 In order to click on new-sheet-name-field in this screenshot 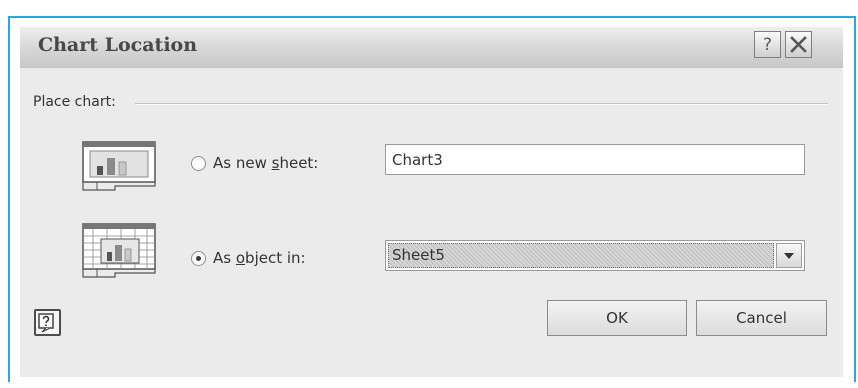, I will do `click(589, 159)`.